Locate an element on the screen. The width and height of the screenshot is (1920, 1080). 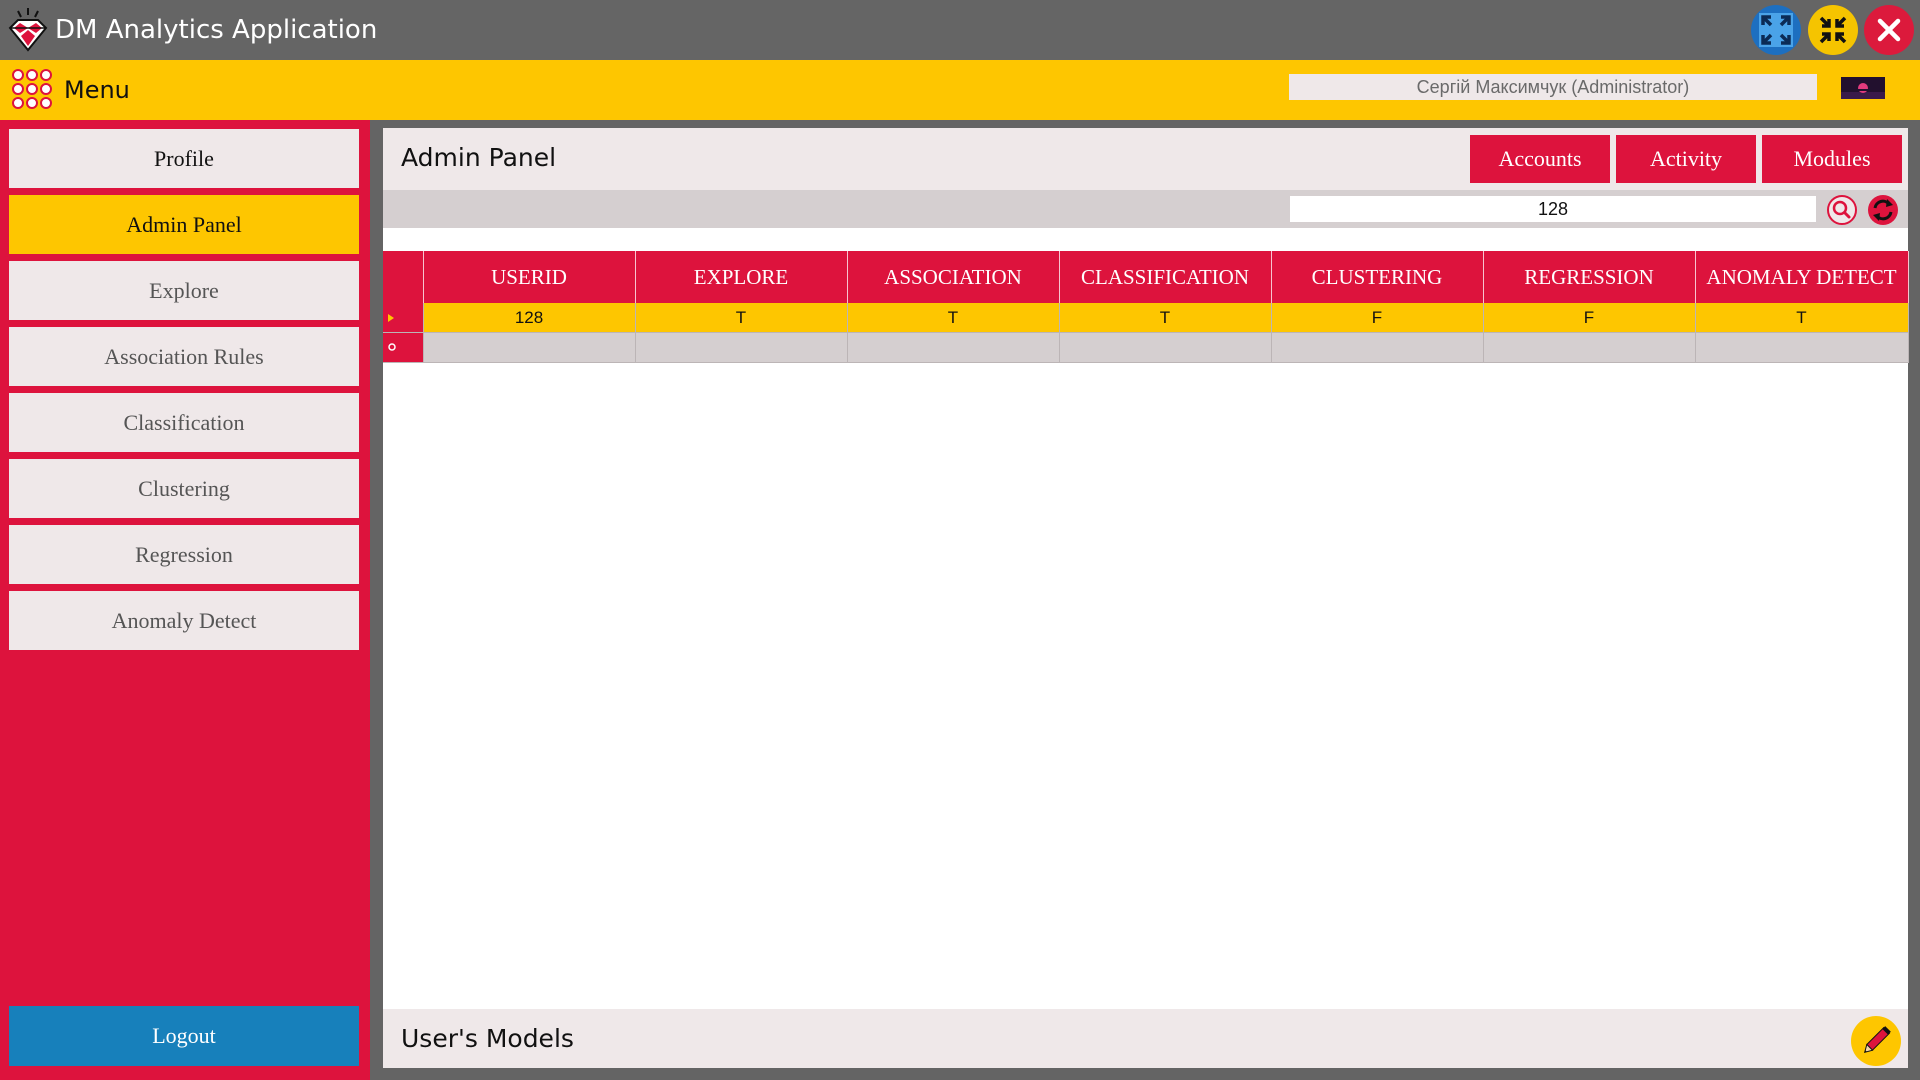
edit-button is located at coordinates (1876, 1041).